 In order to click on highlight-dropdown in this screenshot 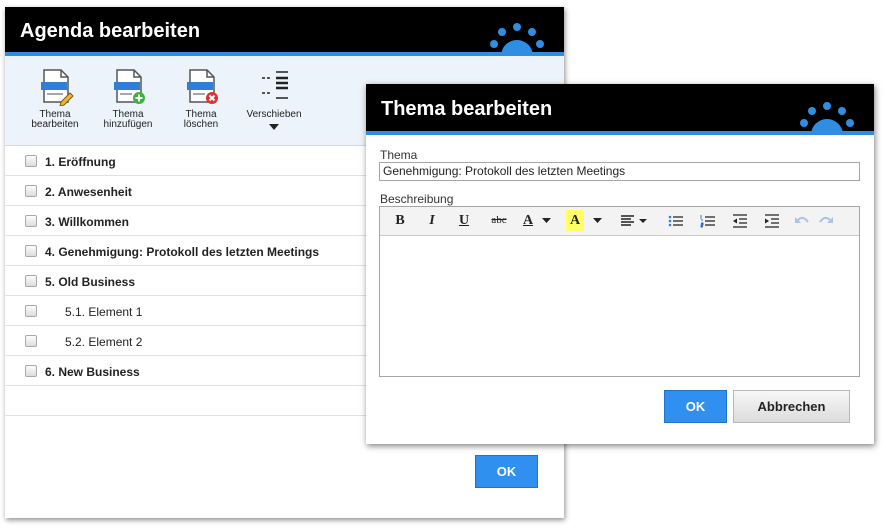, I will do `click(597, 220)`.